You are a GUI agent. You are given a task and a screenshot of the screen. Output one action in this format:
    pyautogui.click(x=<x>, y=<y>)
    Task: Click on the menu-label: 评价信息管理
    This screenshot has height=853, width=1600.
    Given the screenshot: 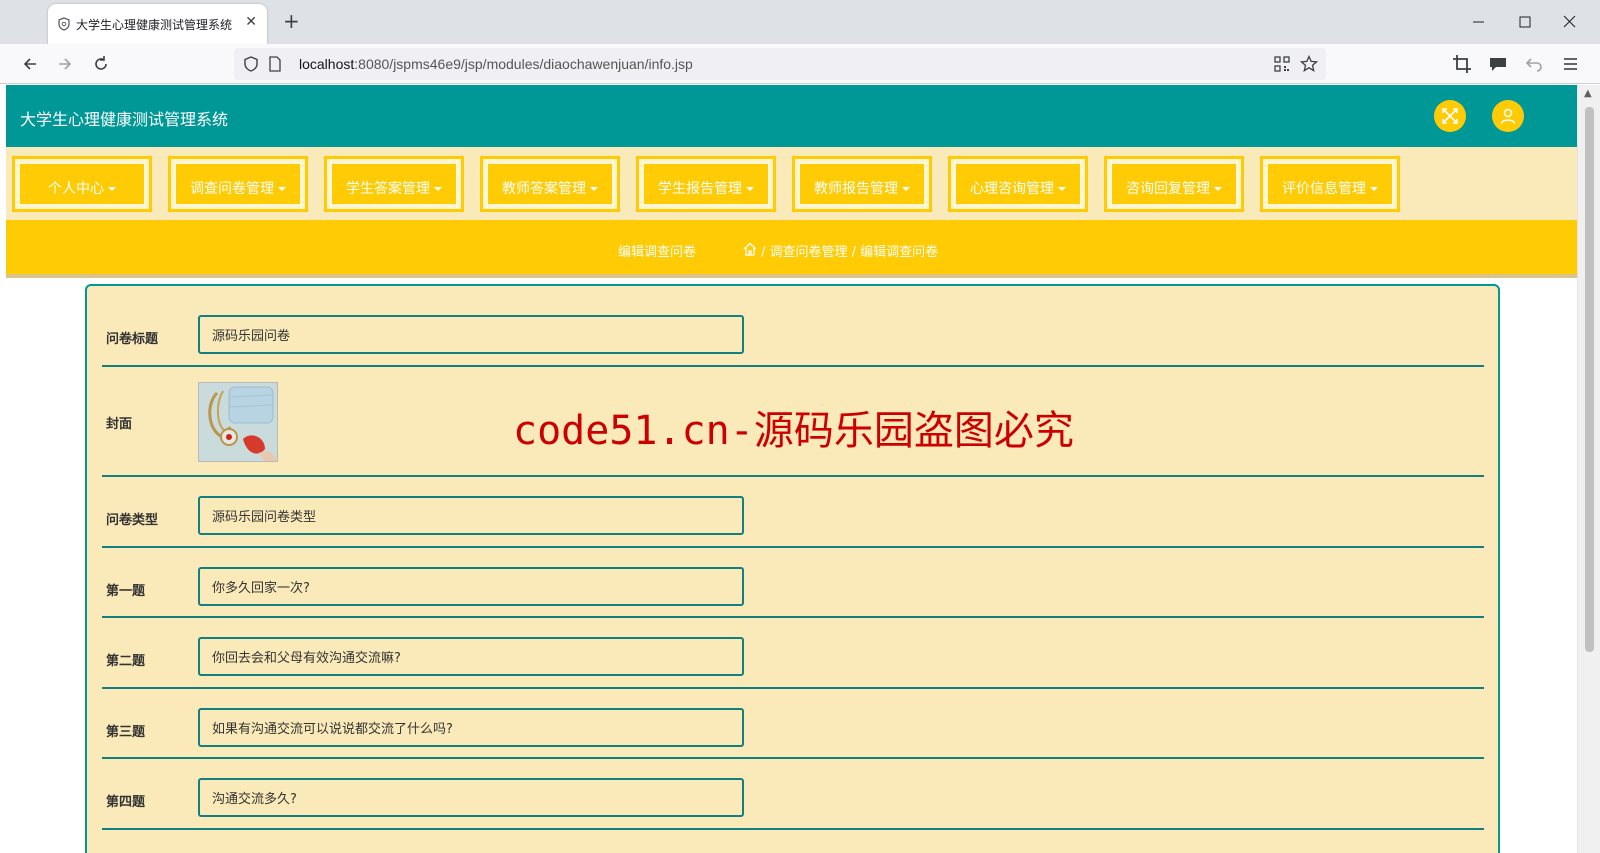 What is the action you would take?
    pyautogui.click(x=1324, y=189)
    